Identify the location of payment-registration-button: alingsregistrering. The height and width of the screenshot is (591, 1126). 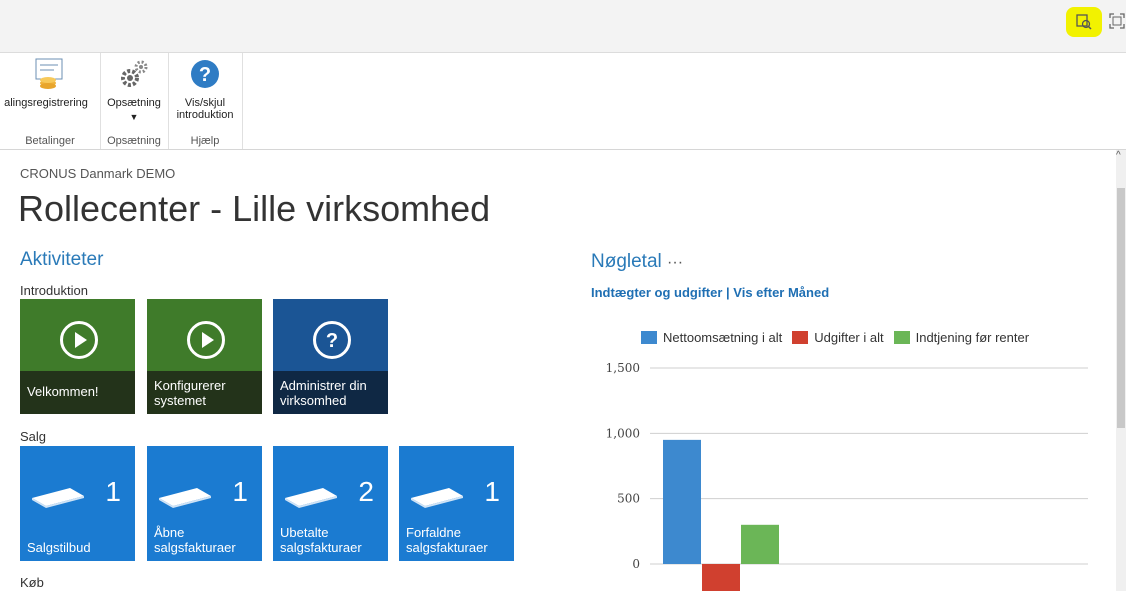
(50, 83).